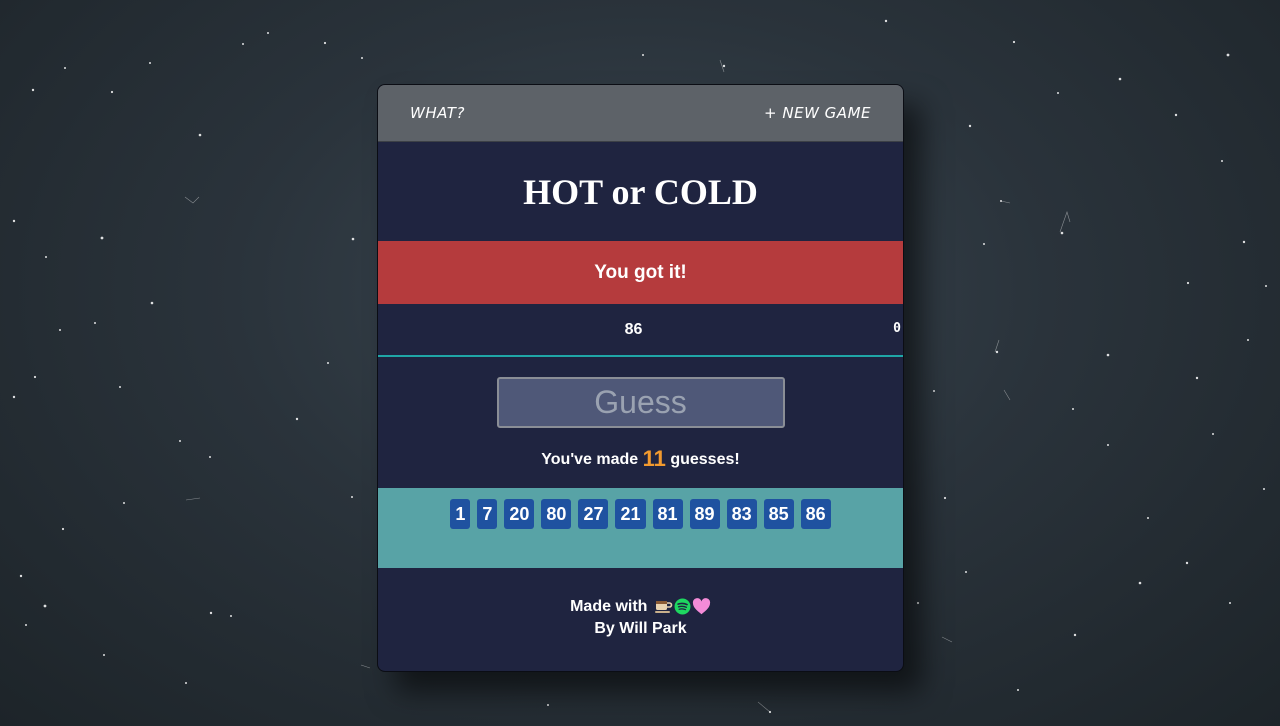 The width and height of the screenshot is (1280, 726). Describe the element at coordinates (663, 607) in the screenshot. I see `coffee-icon` at that location.